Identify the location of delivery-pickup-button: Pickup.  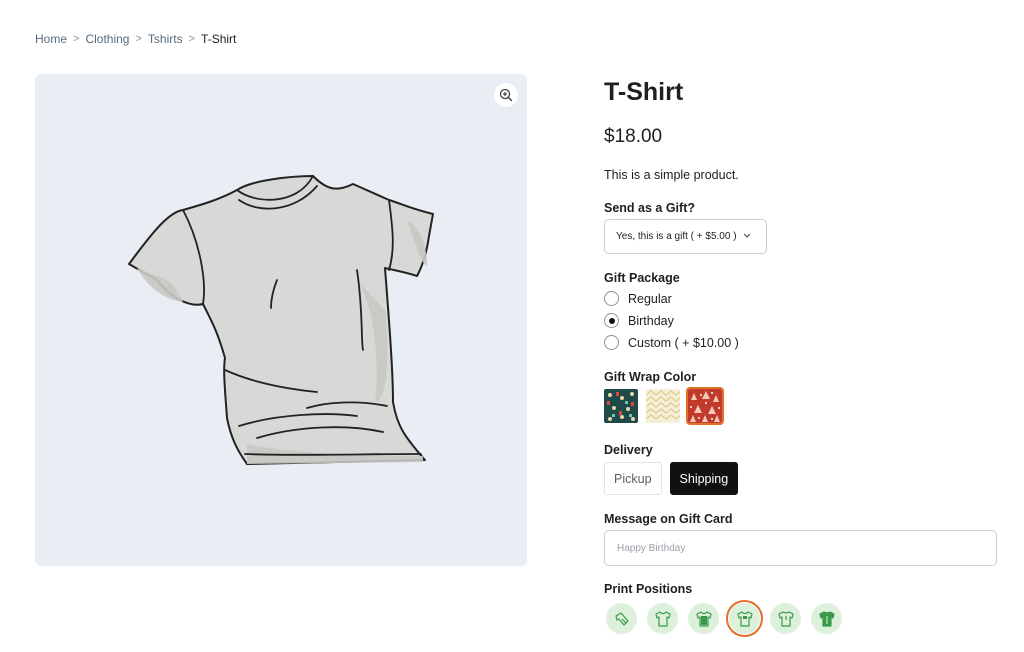
(633, 478).